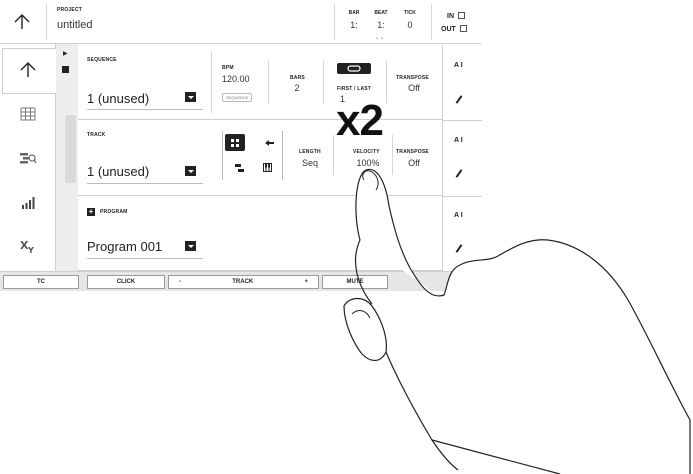 The width and height of the screenshot is (693, 474). I want to click on track-mixer-icon, so click(28, 158).